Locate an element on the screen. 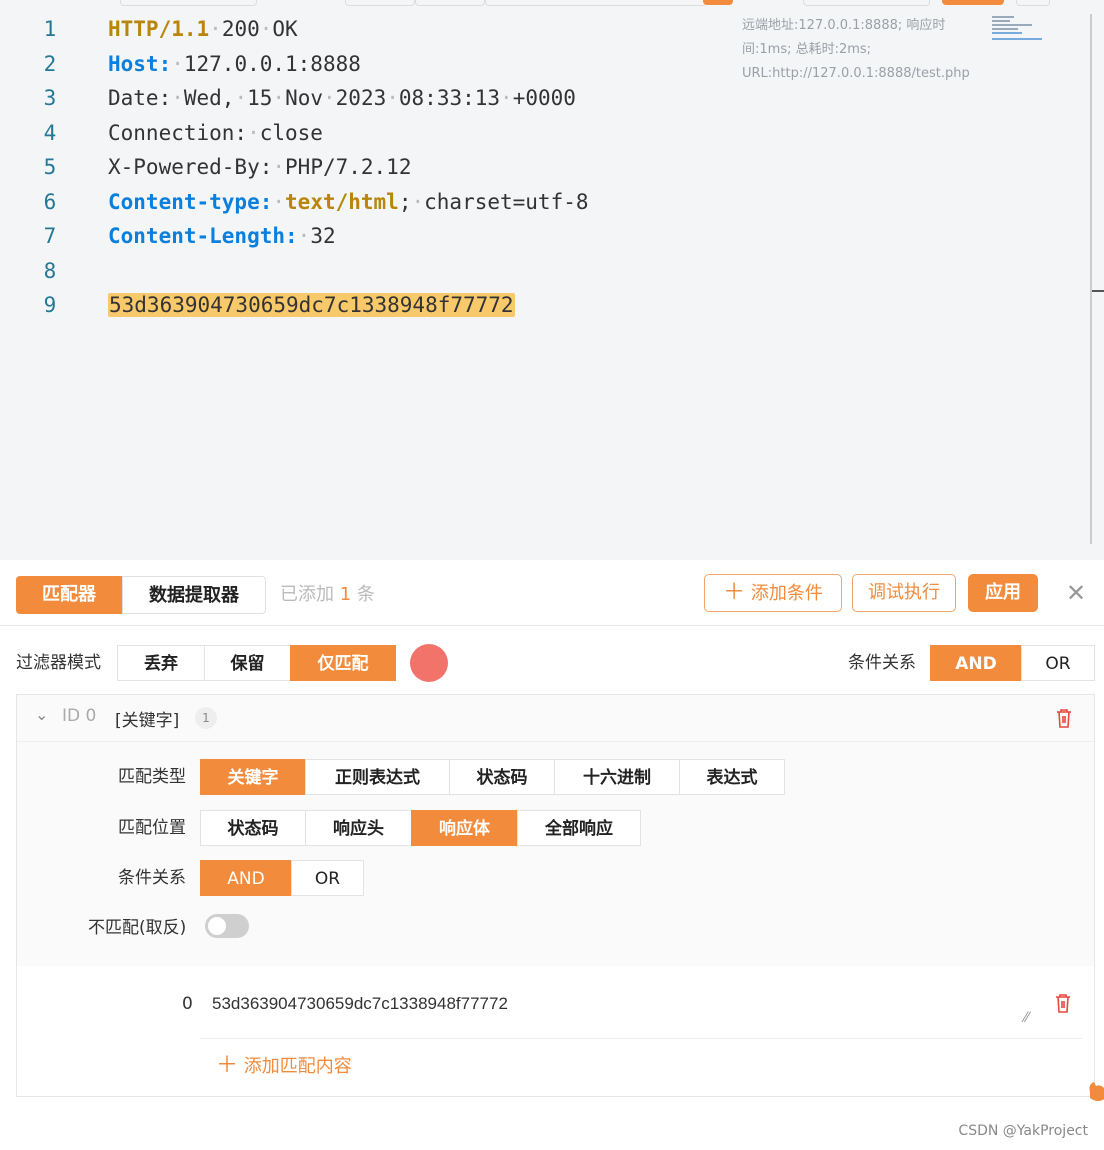 This screenshot has width=1104, height=1150. matcher-count-badge: 1 is located at coordinates (206, 718).